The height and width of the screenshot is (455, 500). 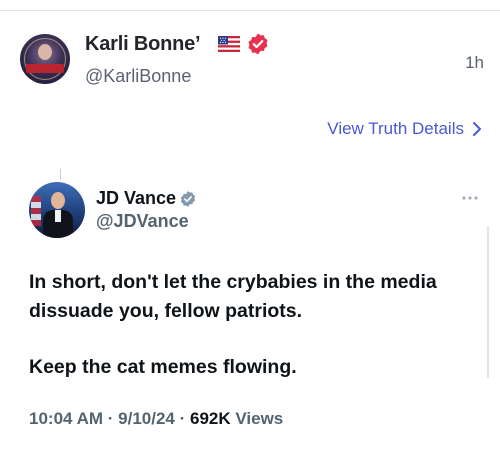 I want to click on tweet-author-avatar, so click(x=57, y=210).